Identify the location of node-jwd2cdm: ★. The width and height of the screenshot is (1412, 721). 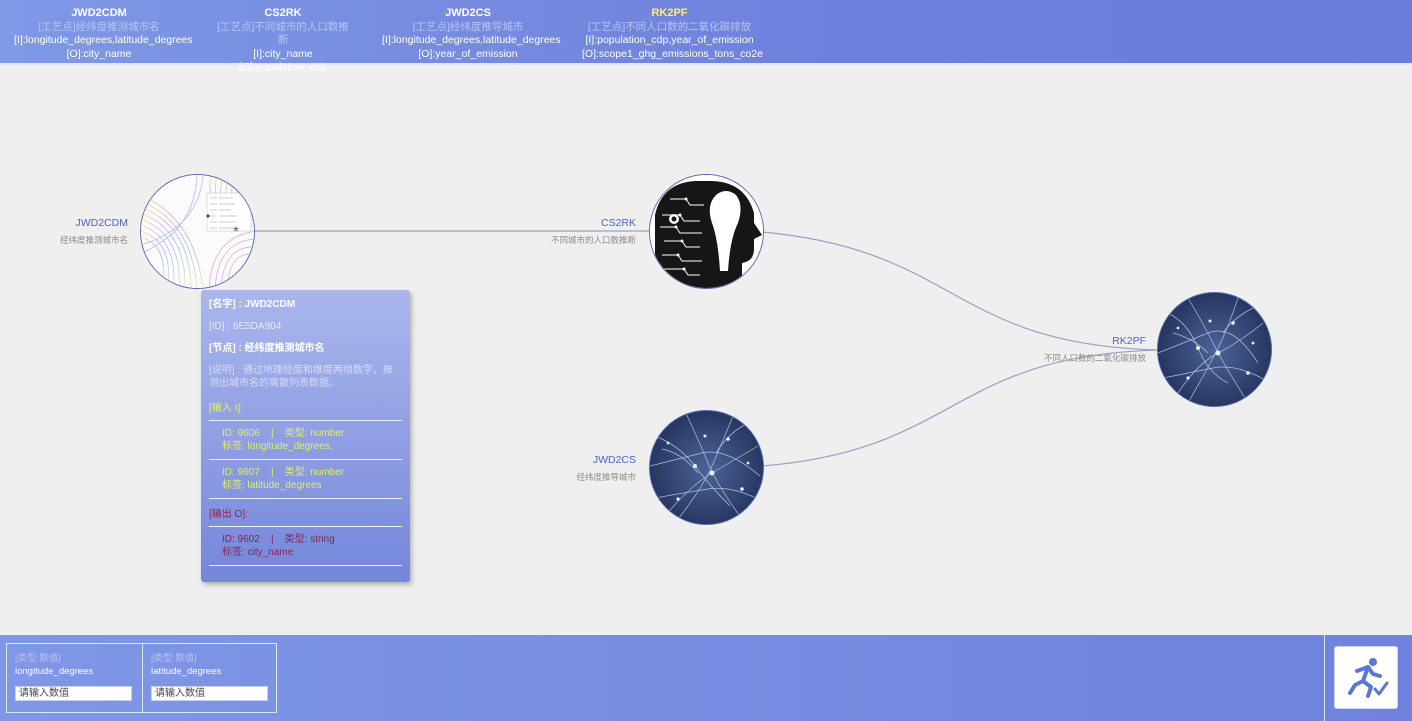
(197, 231).